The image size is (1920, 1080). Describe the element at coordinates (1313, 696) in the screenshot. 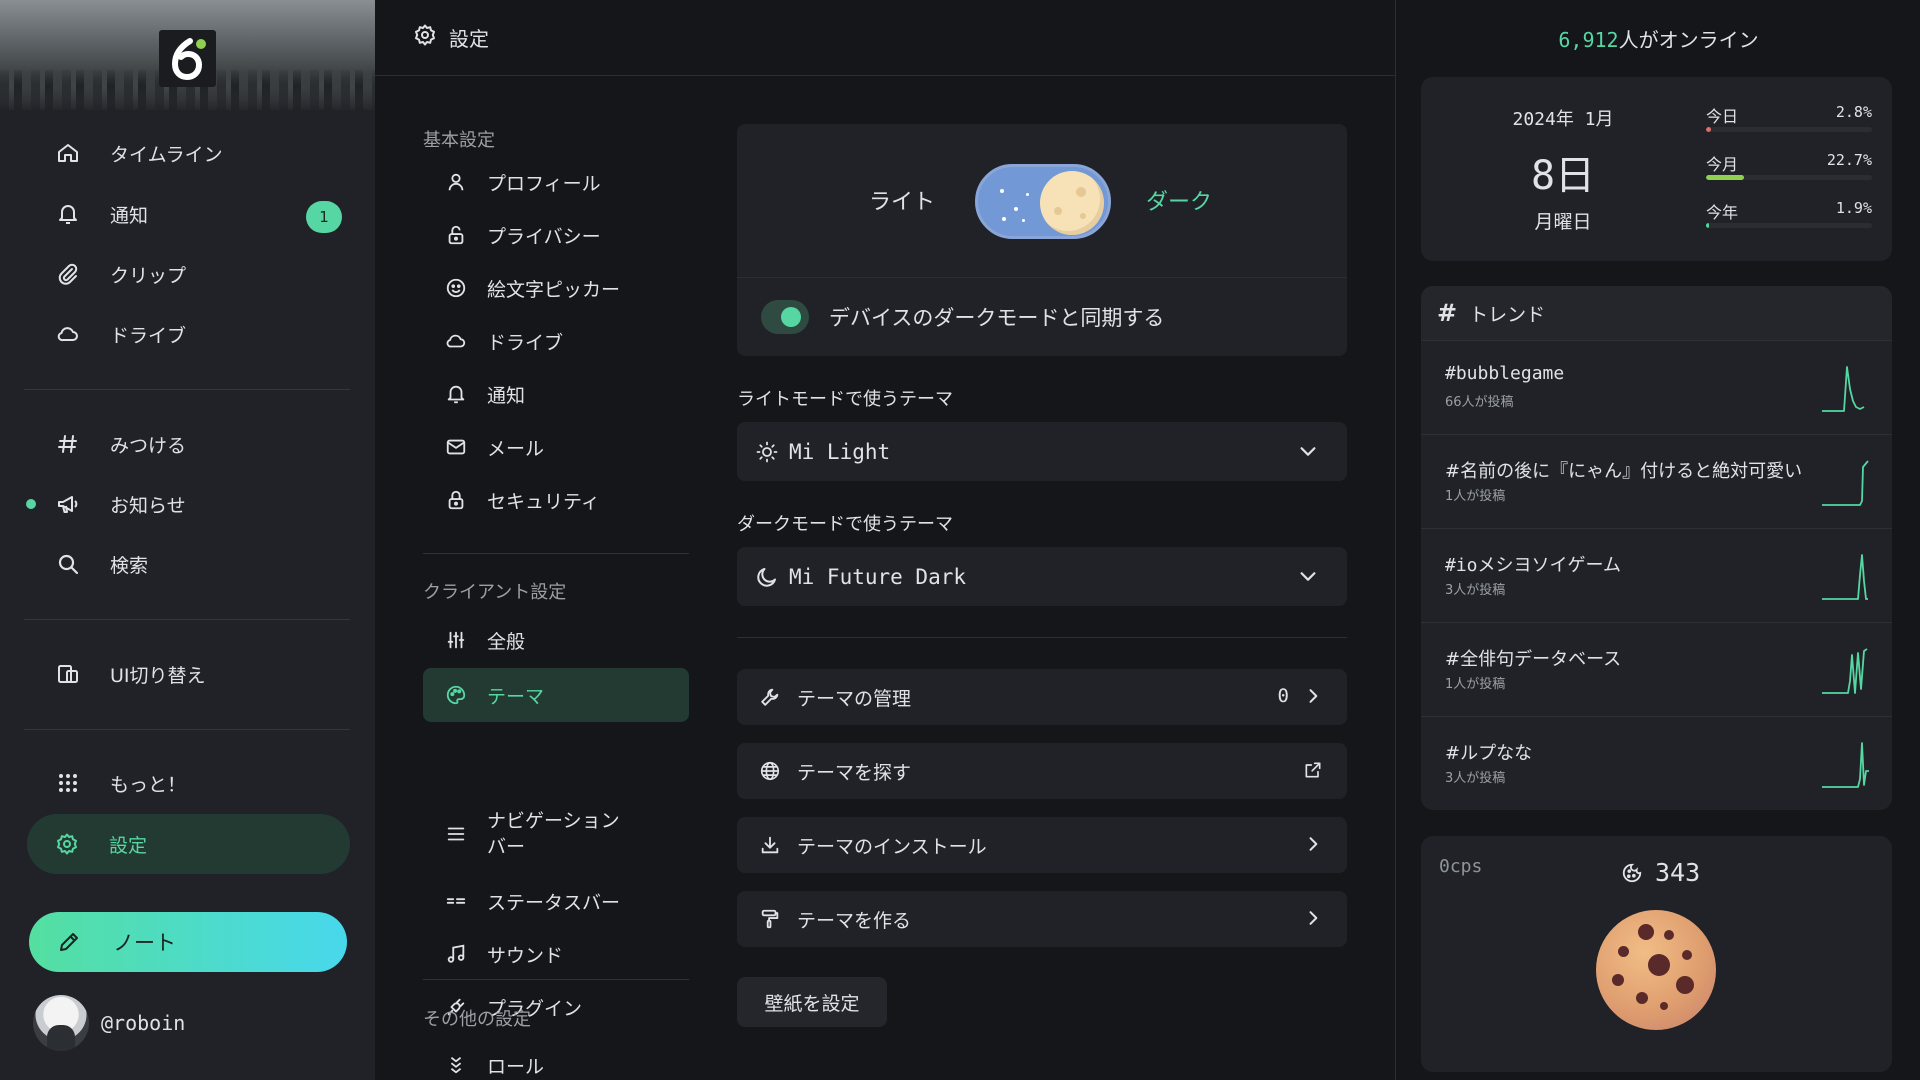

I see `chevron-right-icon` at that location.